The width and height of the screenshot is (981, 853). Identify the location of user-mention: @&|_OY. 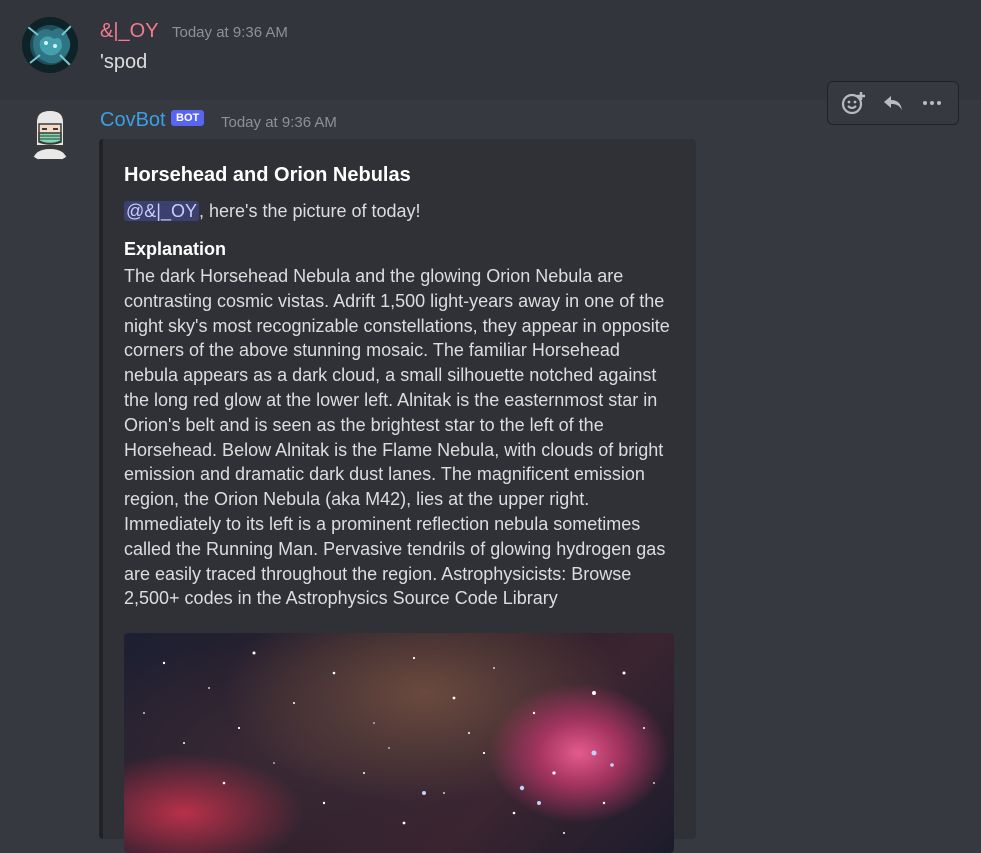
(161, 211).